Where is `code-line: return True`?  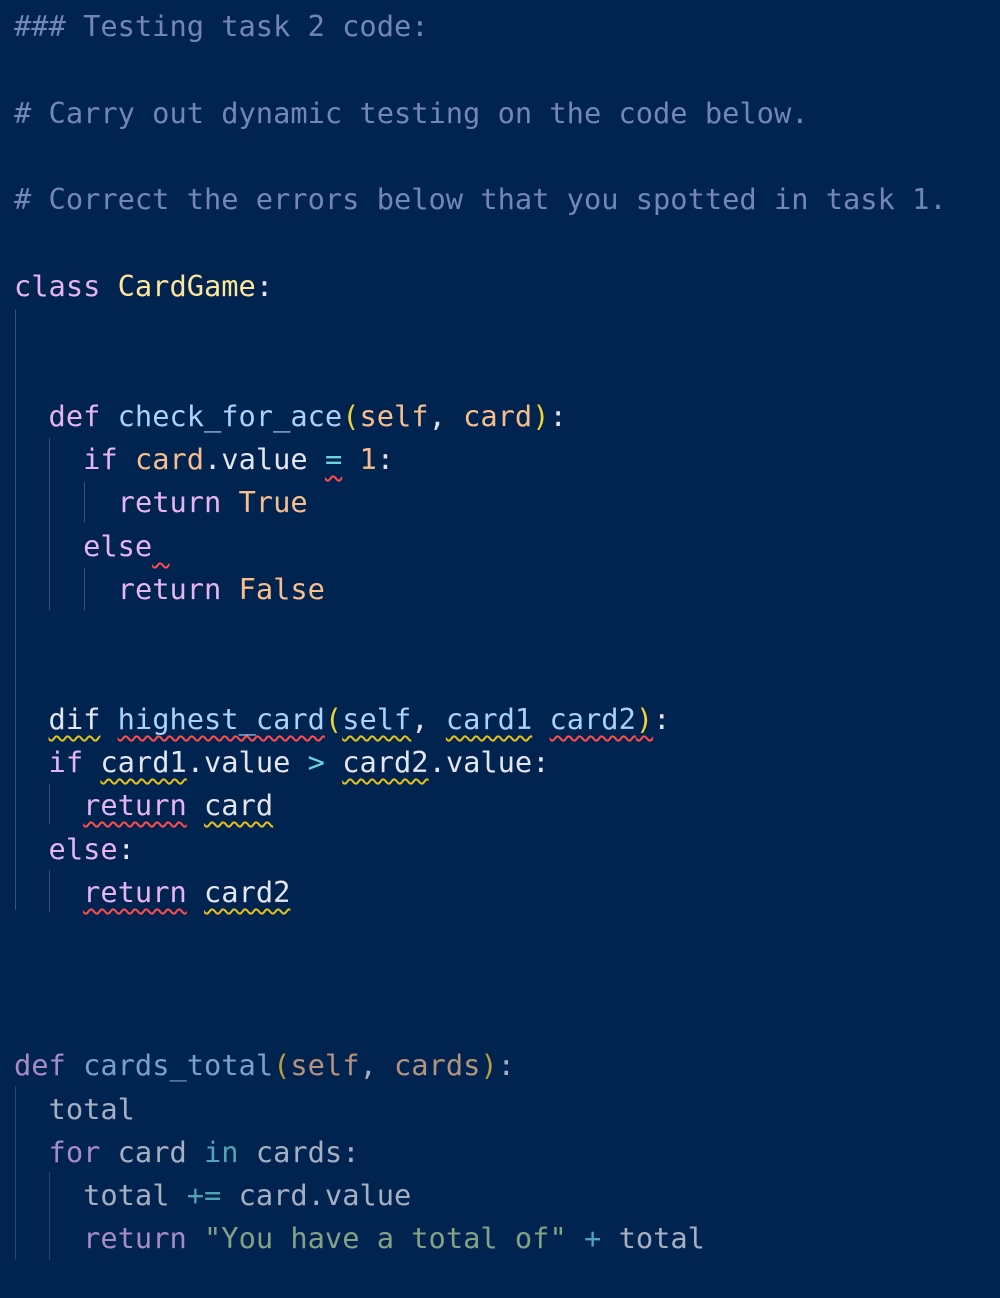 code-line: return True is located at coordinates (213, 502).